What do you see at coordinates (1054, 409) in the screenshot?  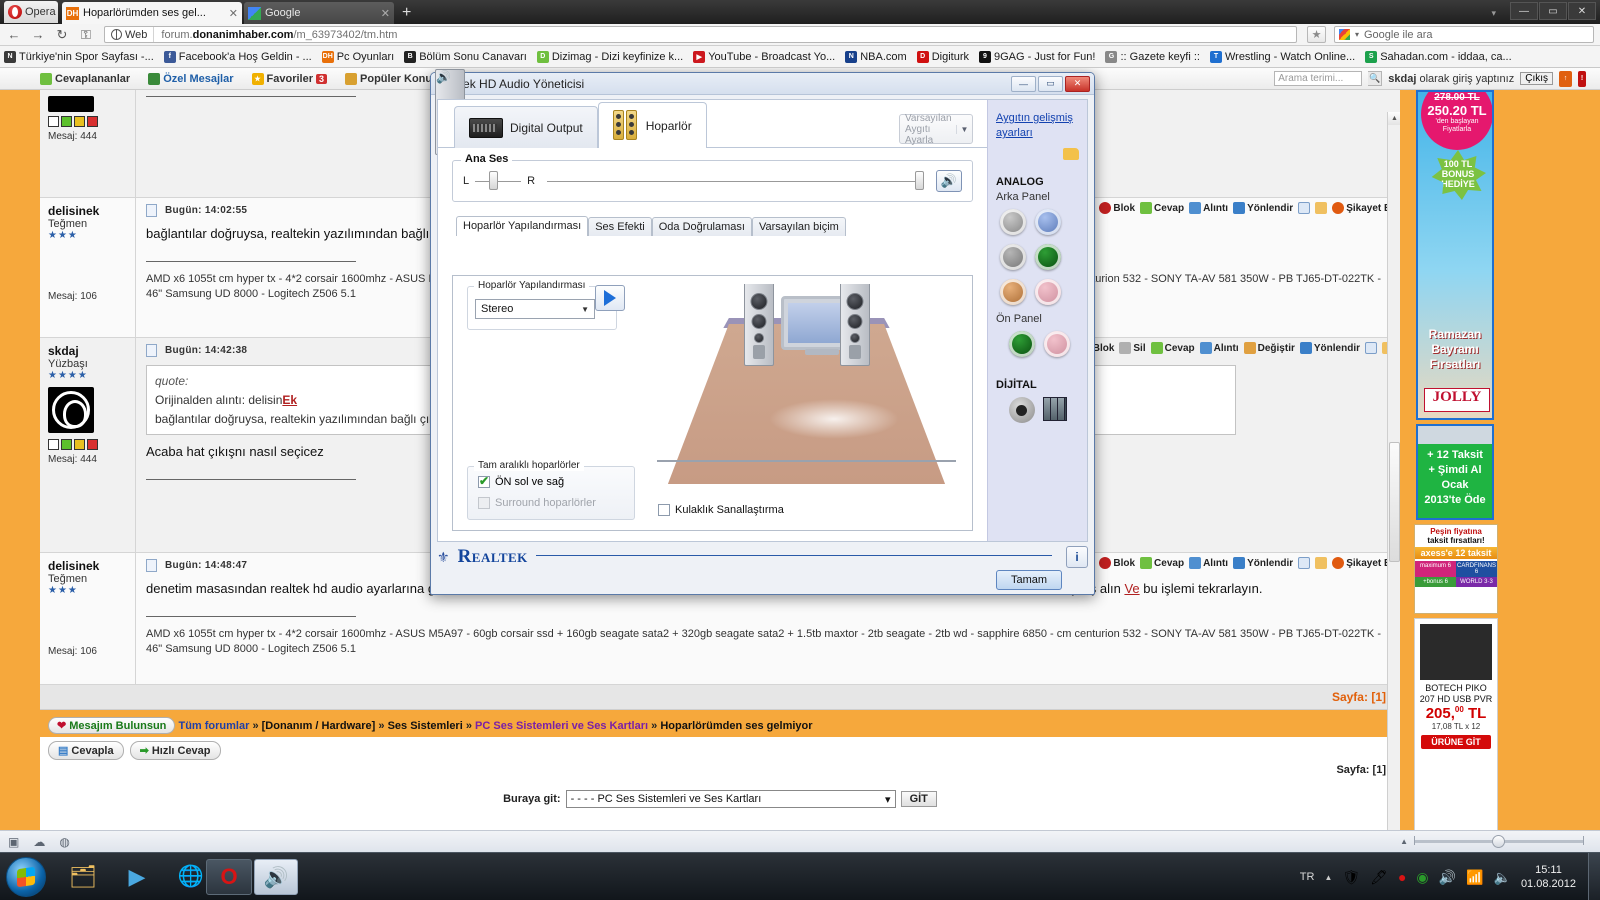 I see `optical-spdif-icon` at bounding box center [1054, 409].